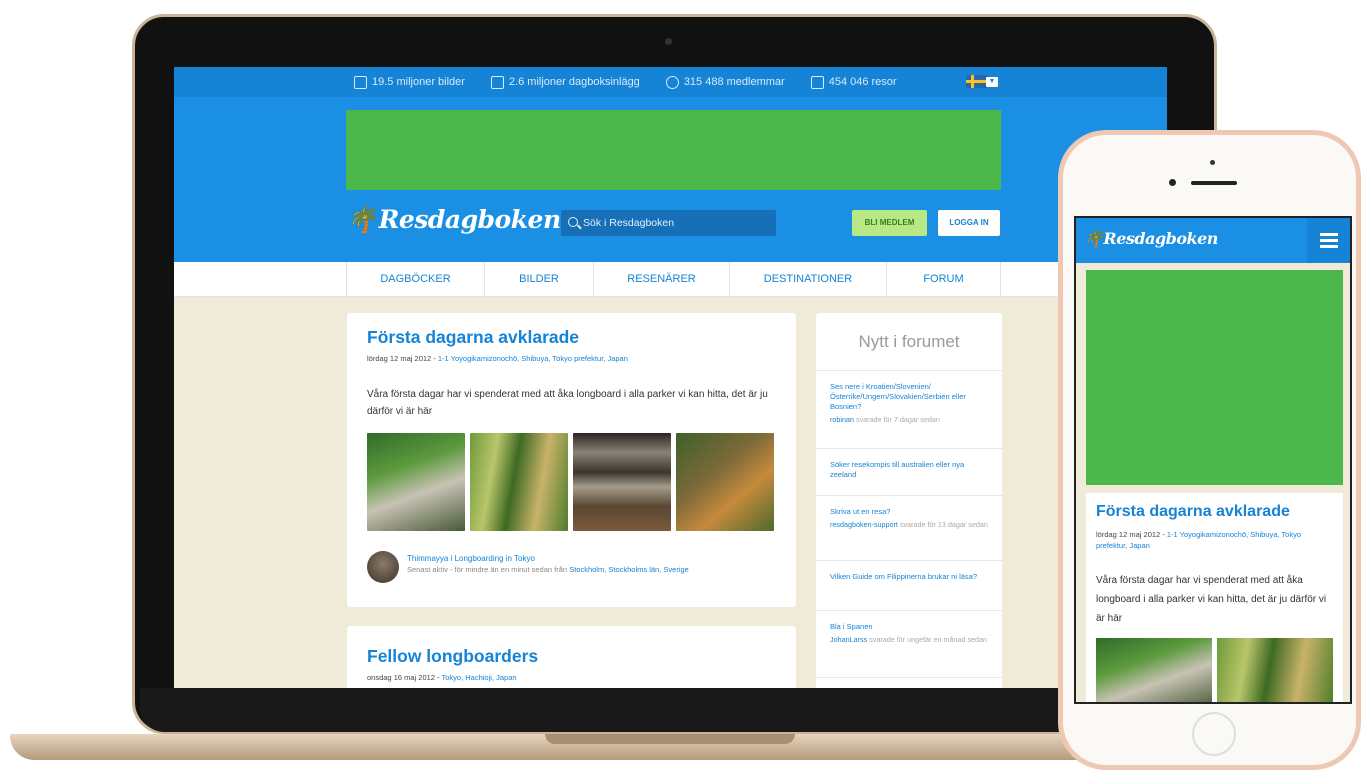 The height and width of the screenshot is (772, 1362). What do you see at coordinates (842, 419) in the screenshot?
I see `forum-user-link: robinan` at bounding box center [842, 419].